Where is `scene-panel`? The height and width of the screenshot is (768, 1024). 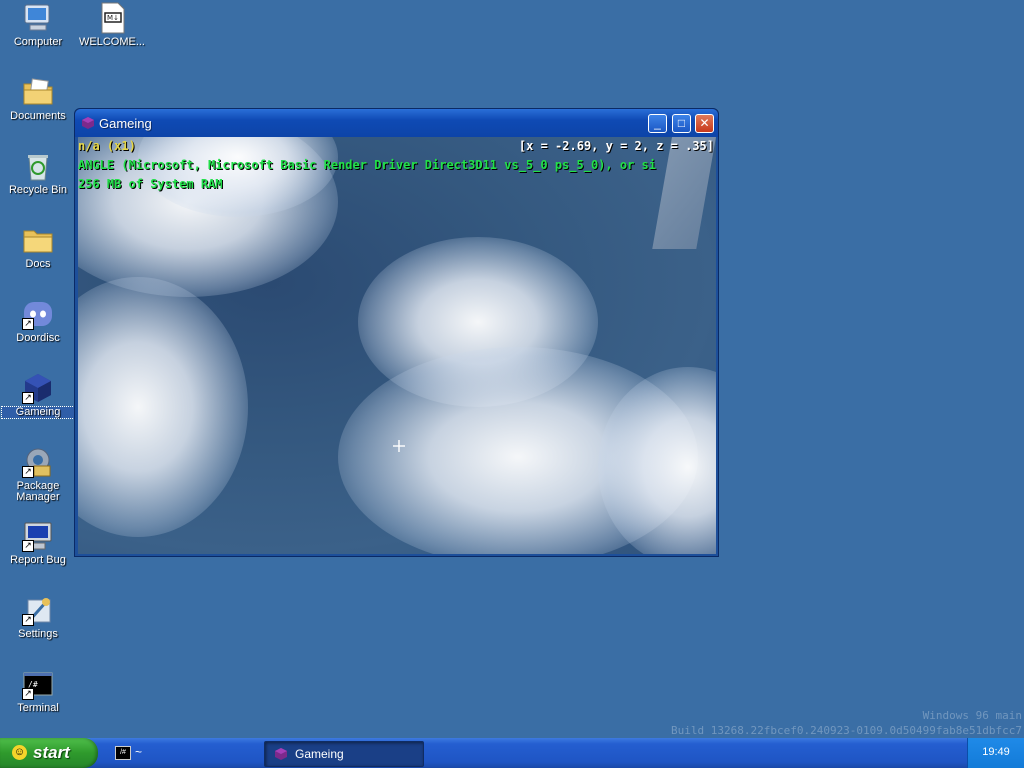 scene-panel is located at coordinates (684, 193).